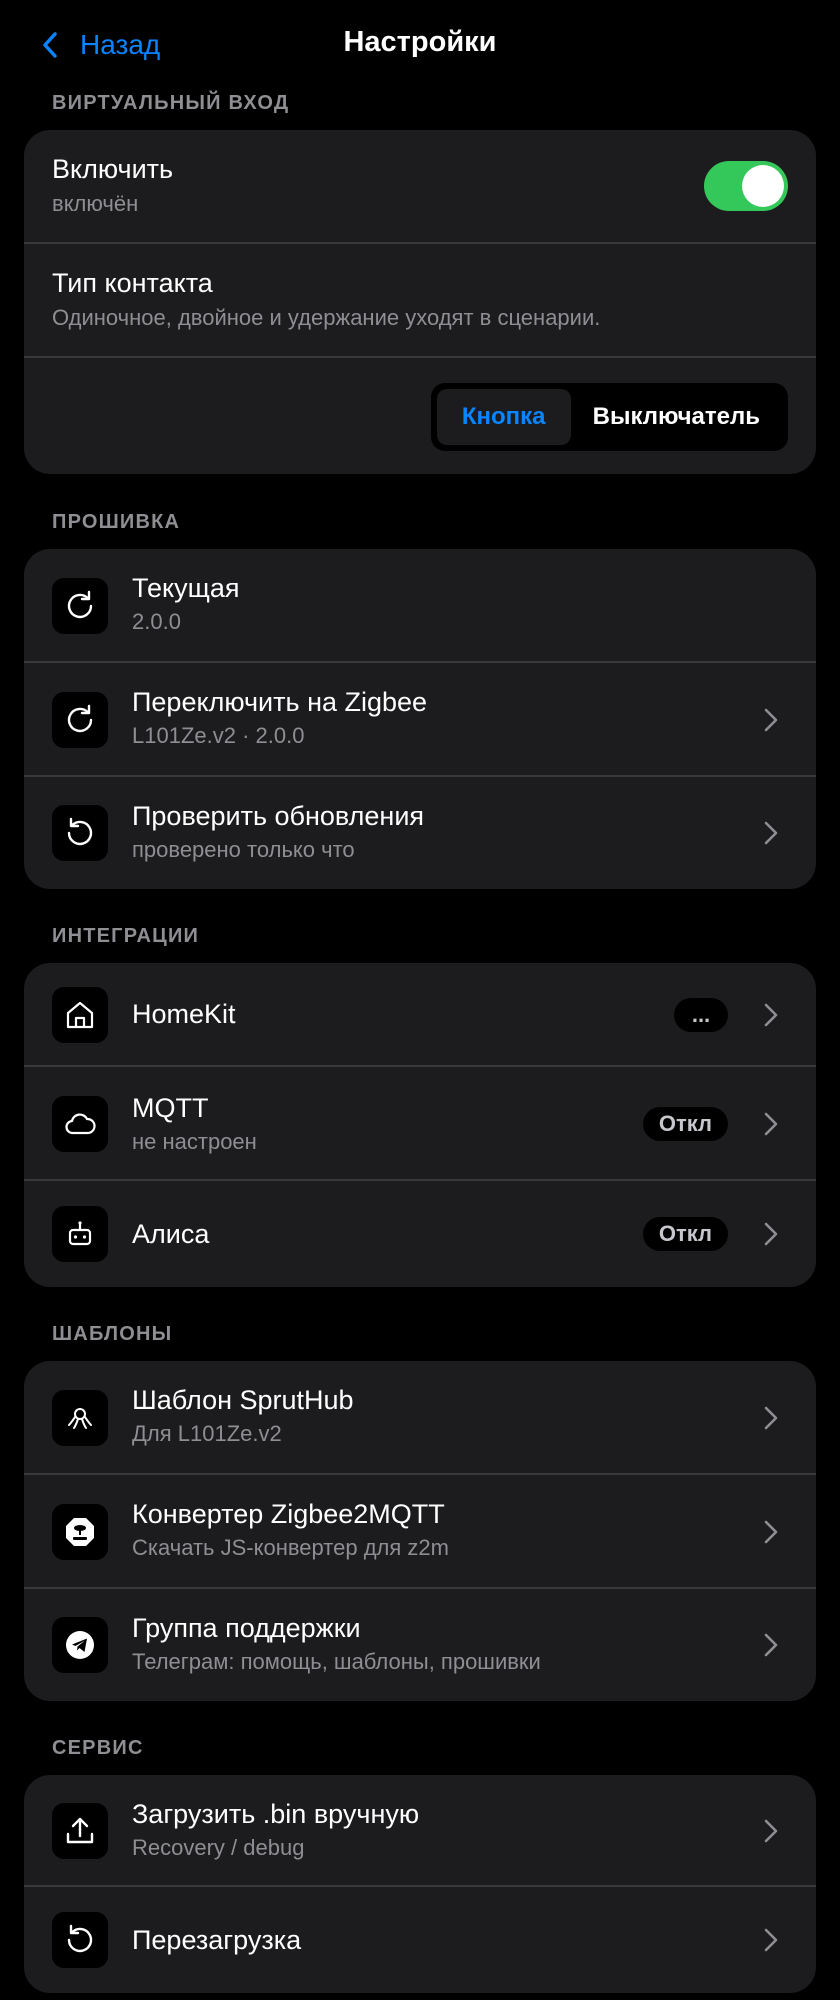 This screenshot has height=2000, width=840. What do you see at coordinates (218, 735) in the screenshot?
I see `switch-zigbee-subtitle: L101Ze.v2 · 2.0.0` at bounding box center [218, 735].